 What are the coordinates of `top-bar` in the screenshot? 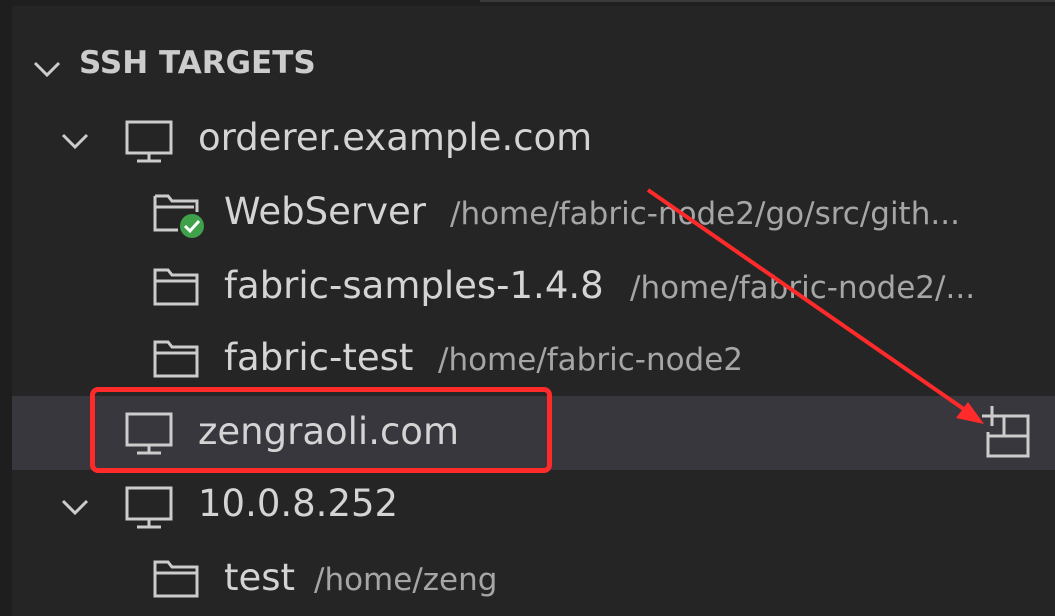 It's located at (527, 3).